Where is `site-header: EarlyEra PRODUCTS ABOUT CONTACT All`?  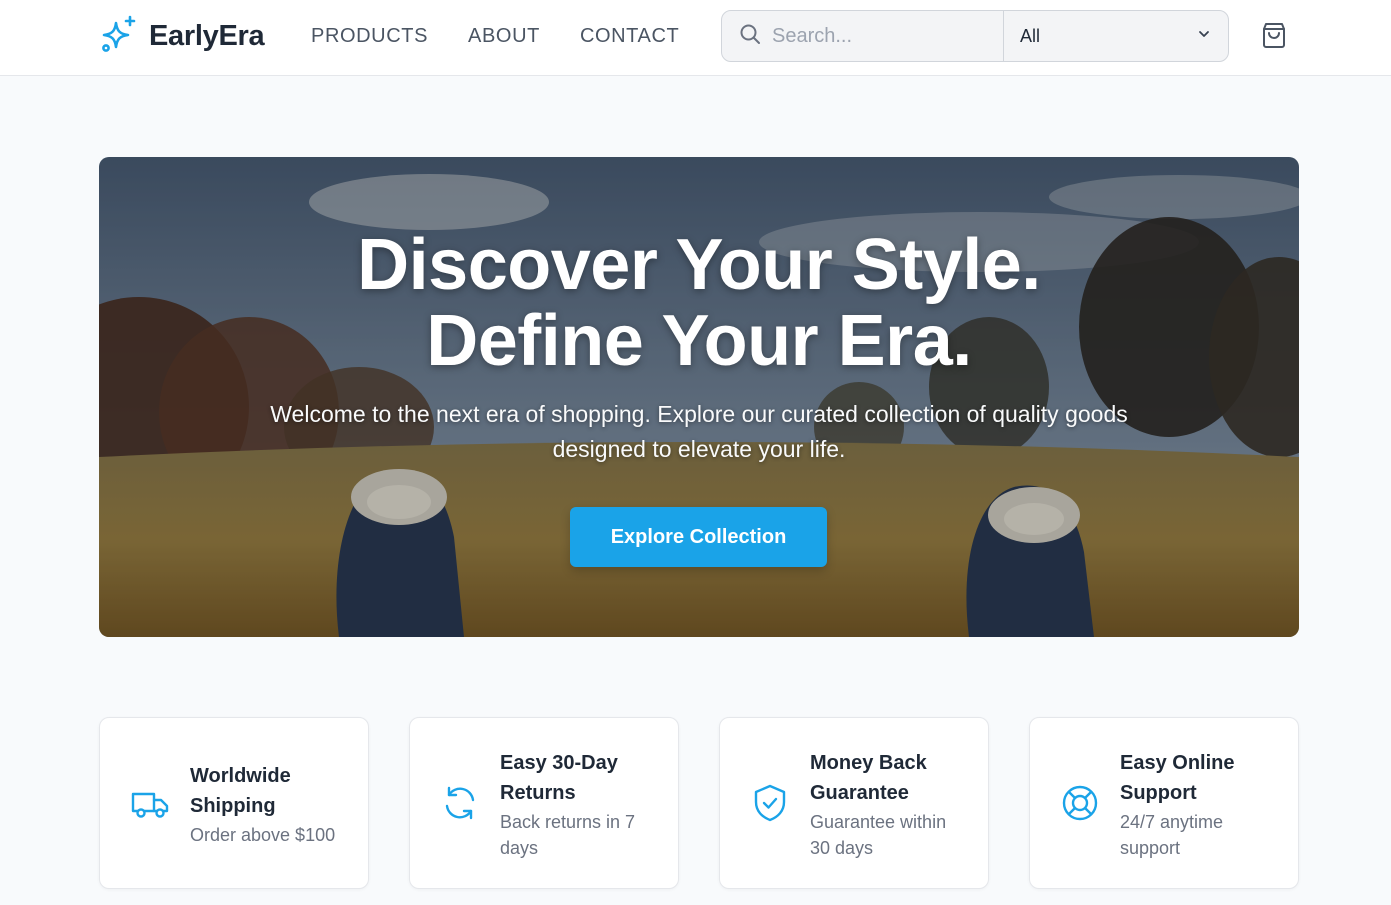
site-header: EarlyEra PRODUCTS ABOUT CONTACT All is located at coordinates (695, 38).